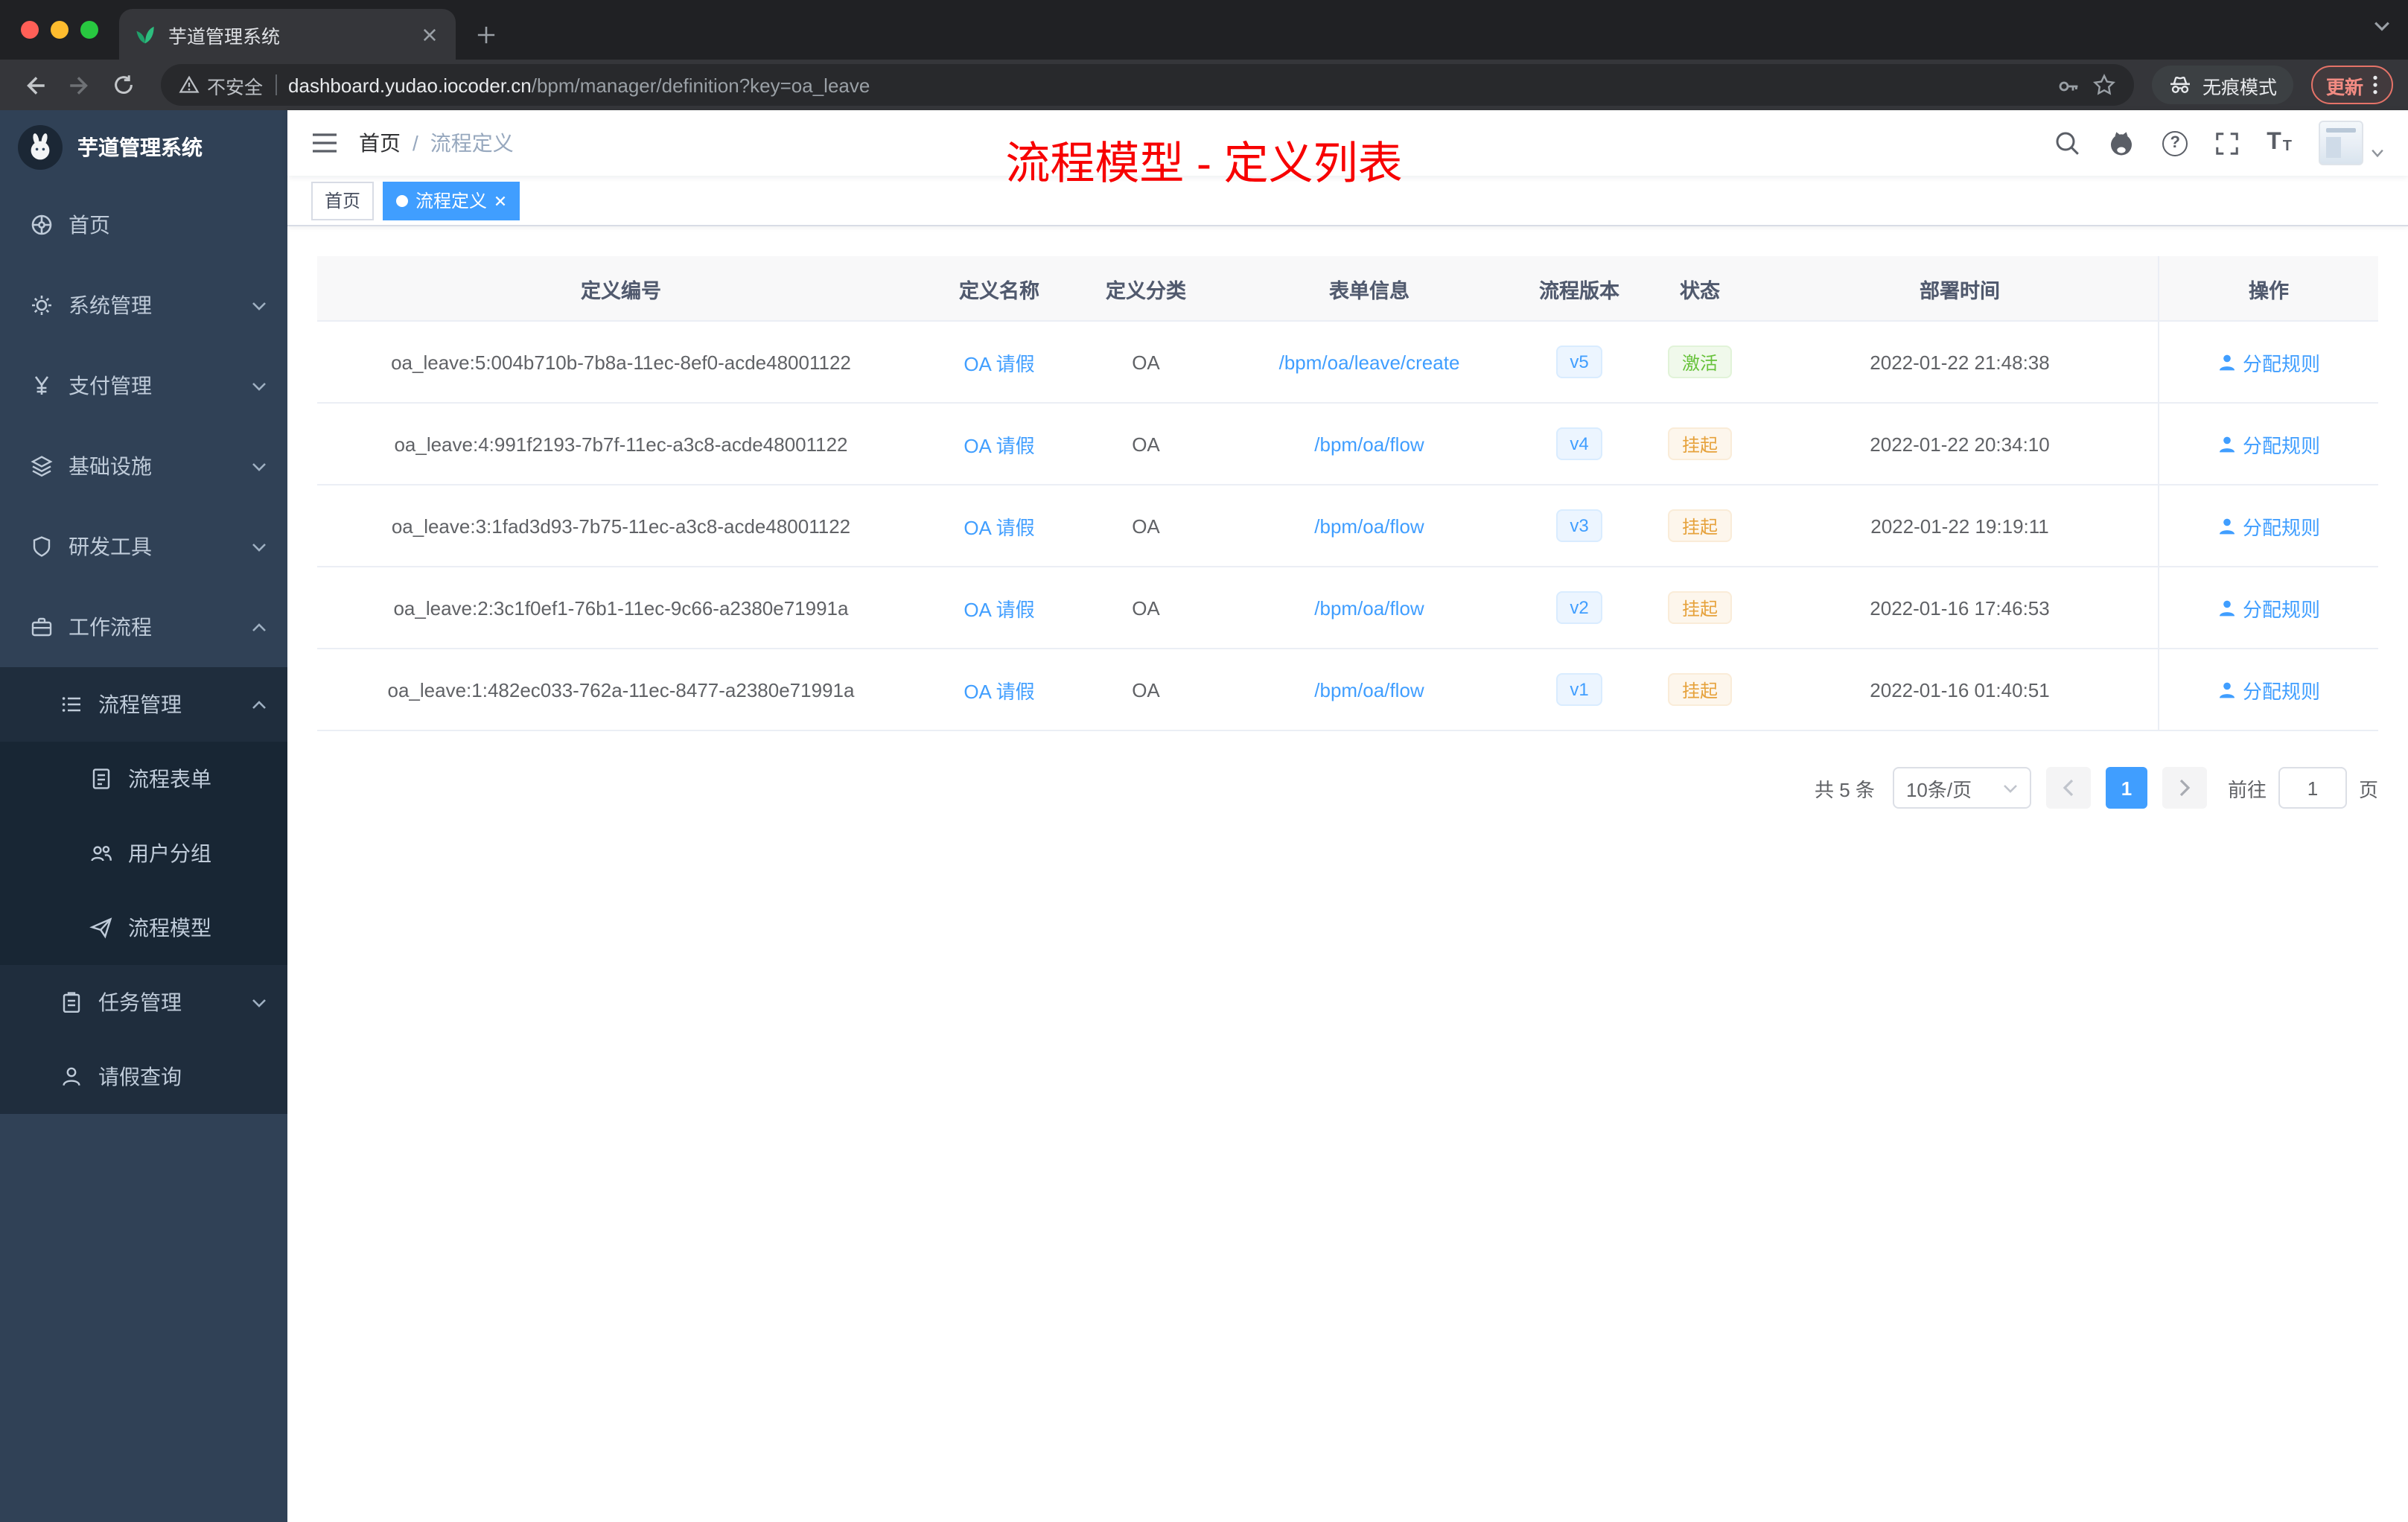 This screenshot has width=2408, height=1522. What do you see at coordinates (143, 1002) in the screenshot?
I see `sidebar-item-task-management: 任务管理` at bounding box center [143, 1002].